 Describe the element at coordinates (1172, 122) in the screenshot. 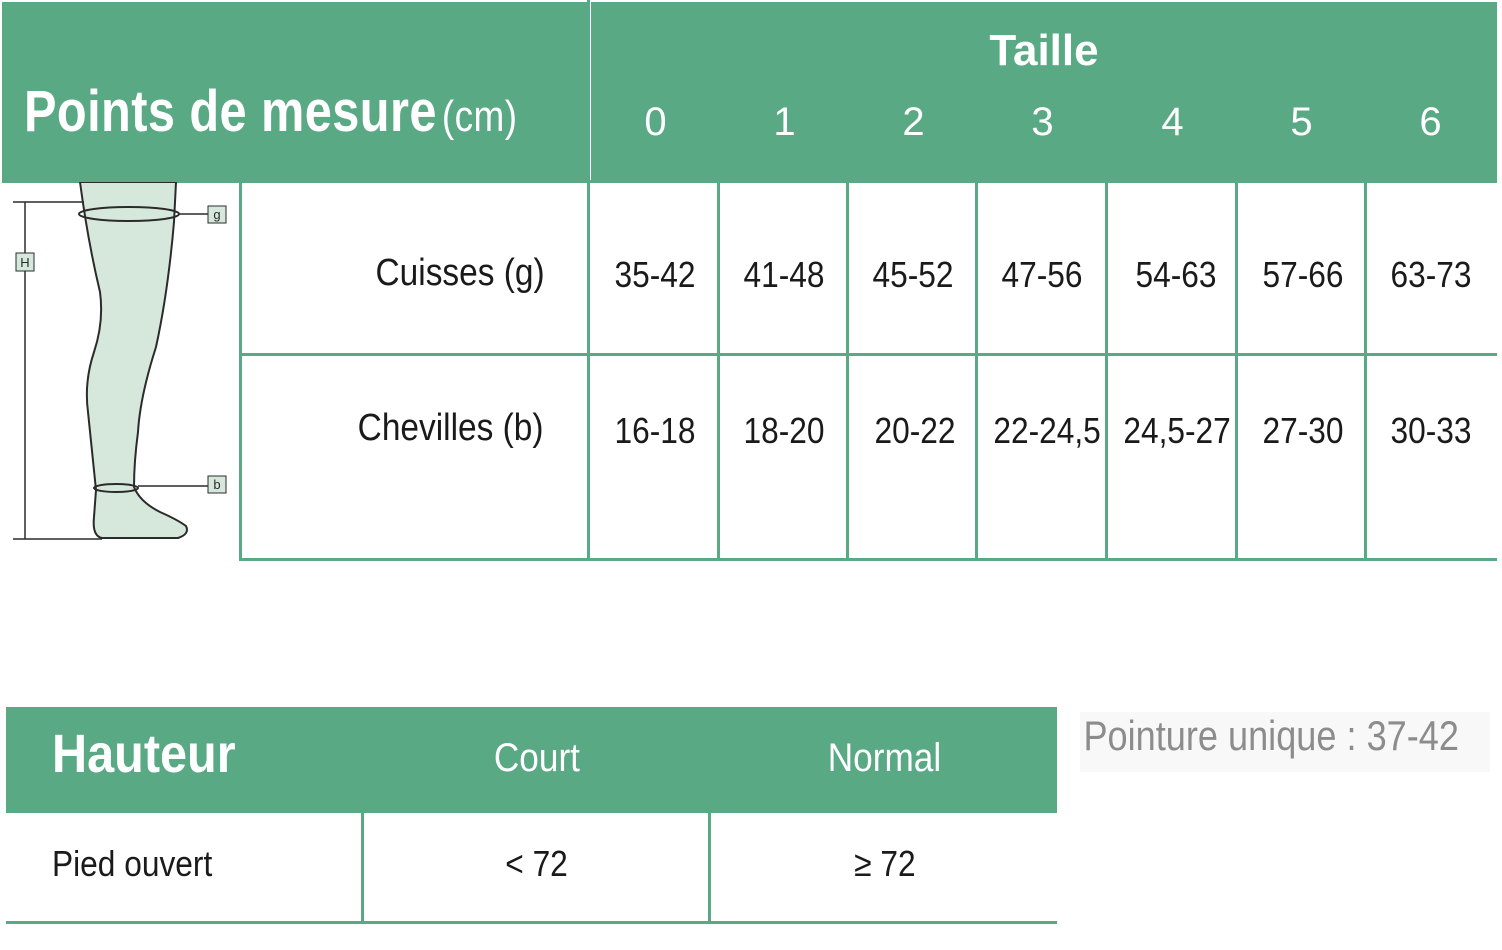

I see `size-header-4: 4` at that location.